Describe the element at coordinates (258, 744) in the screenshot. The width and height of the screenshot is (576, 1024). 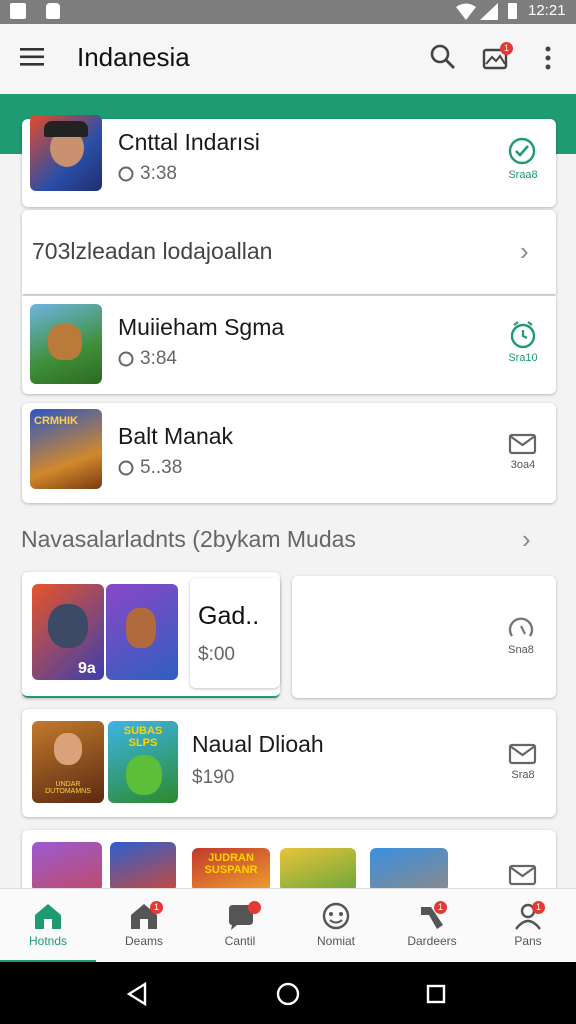
I see `card-title: Naual Dlioah` at that location.